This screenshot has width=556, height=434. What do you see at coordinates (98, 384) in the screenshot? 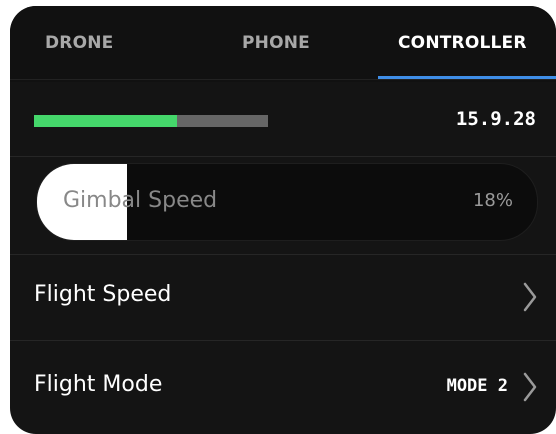
I see `flight-mode-label: Flight Mode` at bounding box center [98, 384].